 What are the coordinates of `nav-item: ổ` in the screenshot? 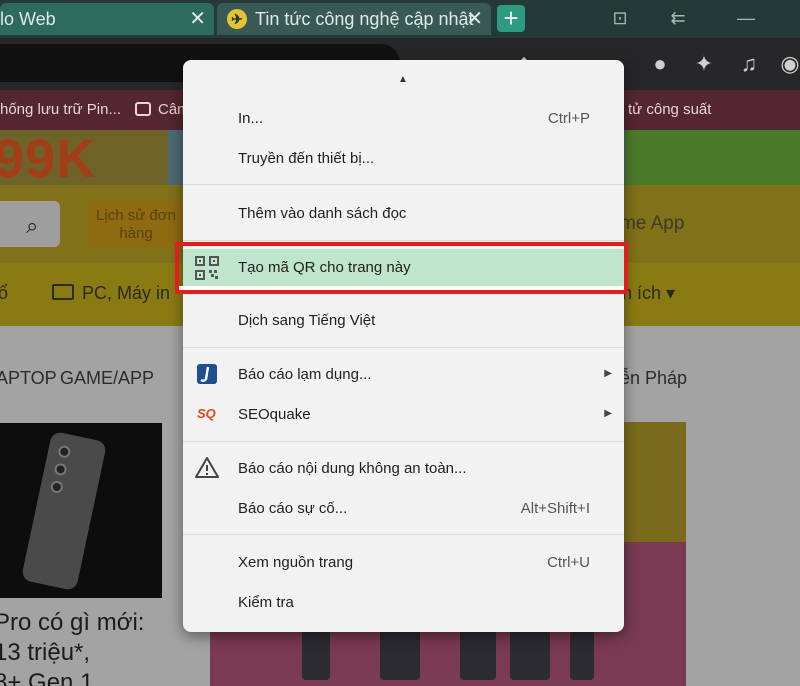 It's located at (4, 293).